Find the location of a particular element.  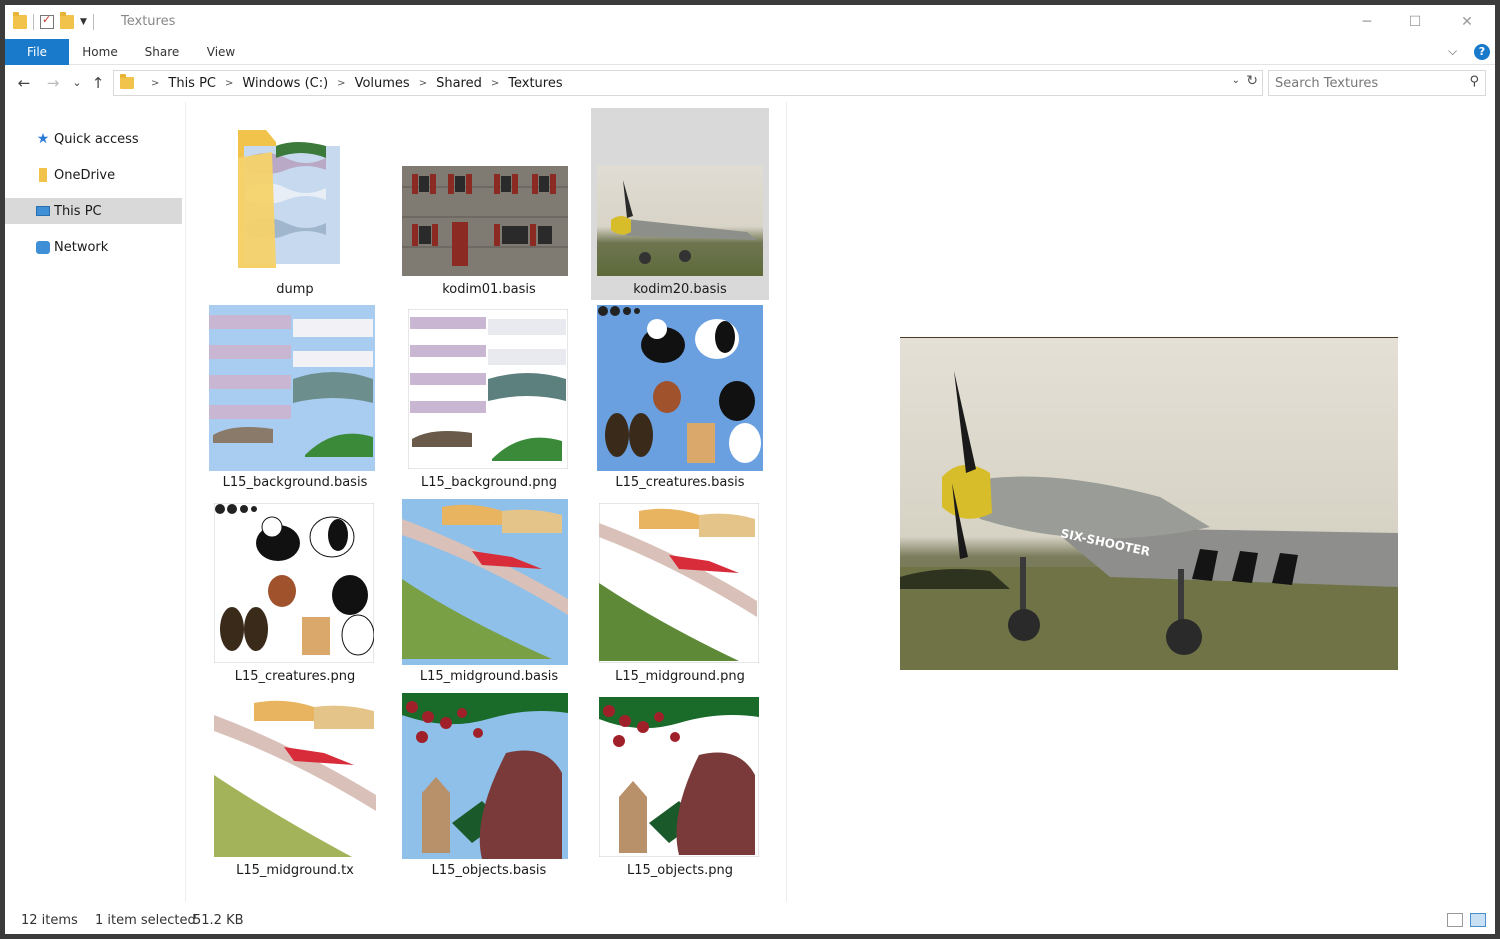

search-icon: ⚲ is located at coordinates (1474, 81).